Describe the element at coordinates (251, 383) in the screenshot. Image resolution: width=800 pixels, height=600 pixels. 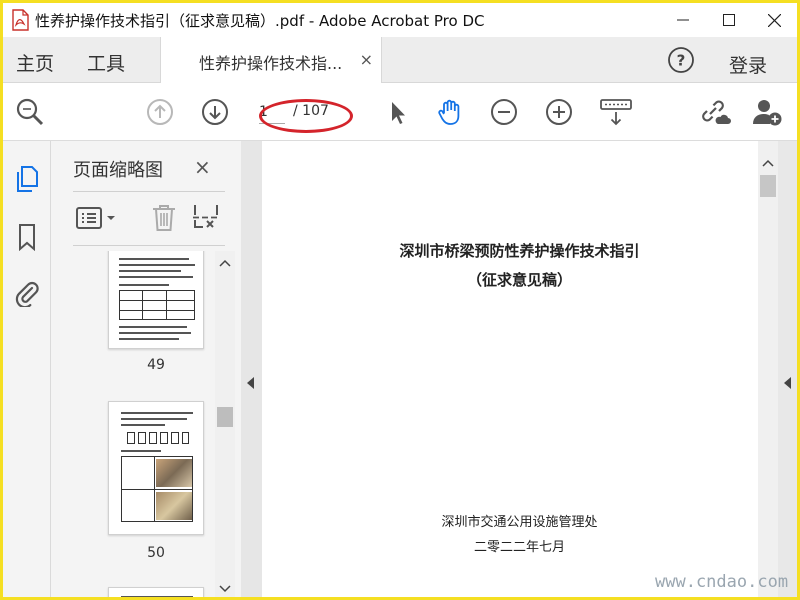
I see `collapse-left-icon` at that location.